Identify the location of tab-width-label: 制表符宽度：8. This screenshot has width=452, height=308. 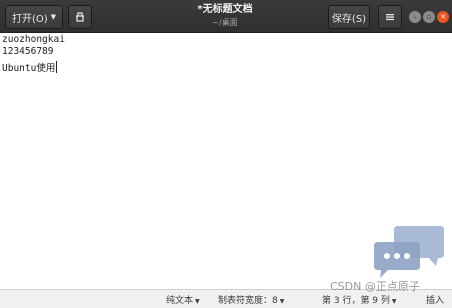
(248, 301).